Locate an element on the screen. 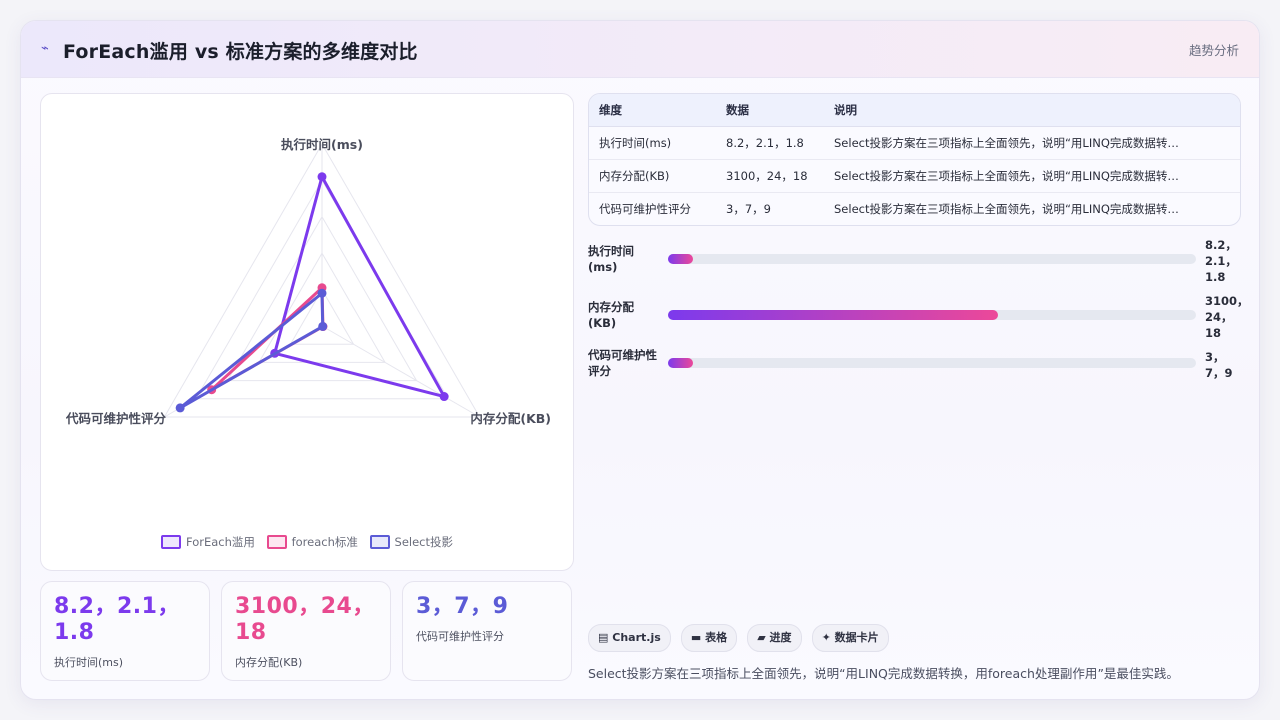 This screenshot has width=1280, height=720. stat-card-memory: 3100，24，18 内存分配(KB) is located at coordinates (306, 631).